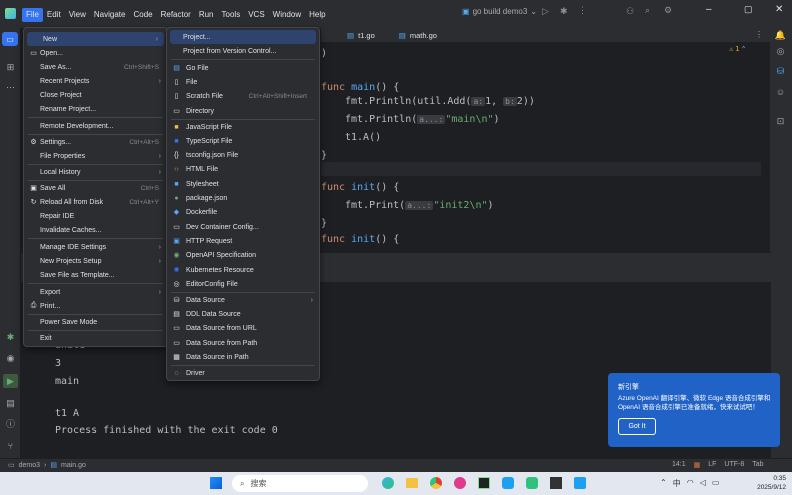 This screenshot has height=495, width=792. Describe the element at coordinates (361, 35) in the screenshot. I see `tab-t1-go: ▤ t1.go` at that location.